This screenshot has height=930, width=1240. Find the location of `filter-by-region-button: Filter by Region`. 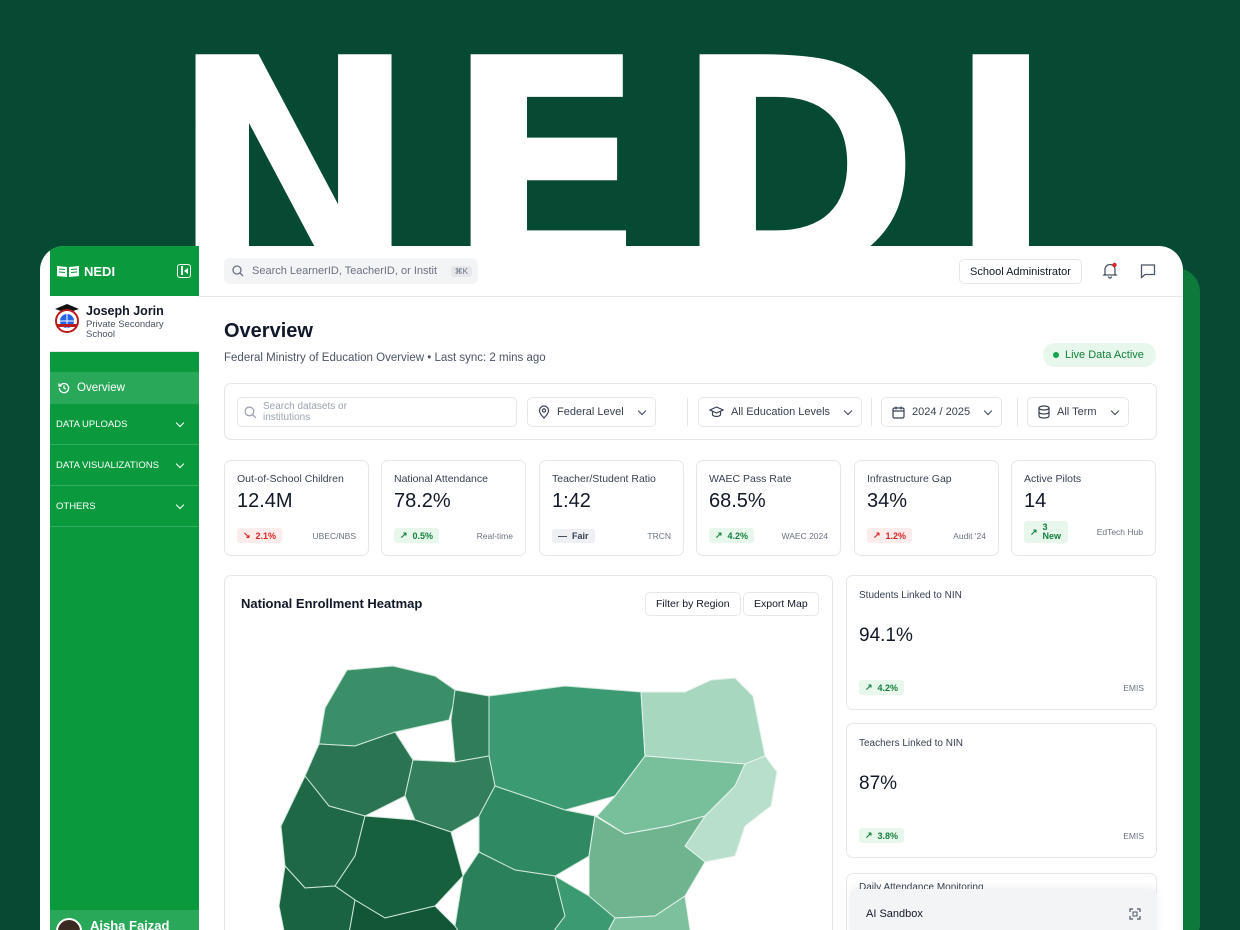

filter-by-region-button: Filter by Region is located at coordinates (693, 604).